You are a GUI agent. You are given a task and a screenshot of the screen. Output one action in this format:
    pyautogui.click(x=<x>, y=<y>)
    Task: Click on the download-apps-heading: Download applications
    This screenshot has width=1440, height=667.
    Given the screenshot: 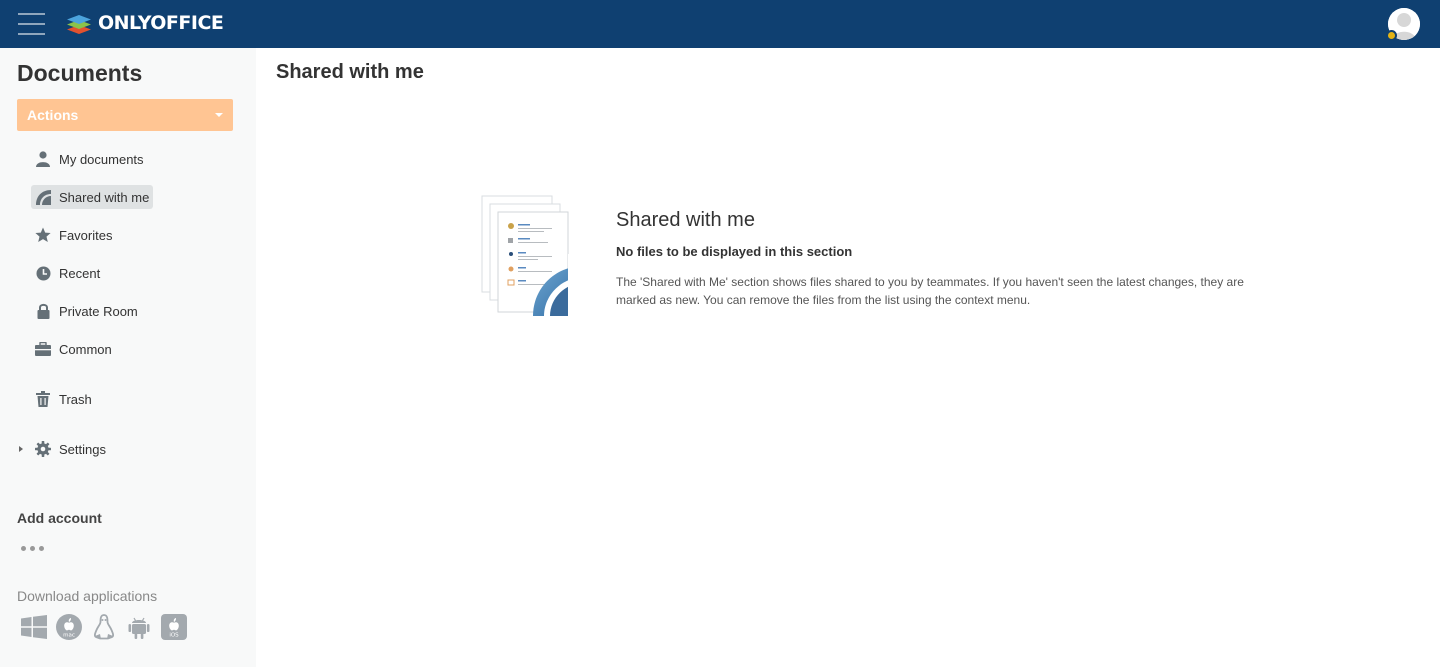 What is the action you would take?
    pyautogui.click(x=87, y=596)
    